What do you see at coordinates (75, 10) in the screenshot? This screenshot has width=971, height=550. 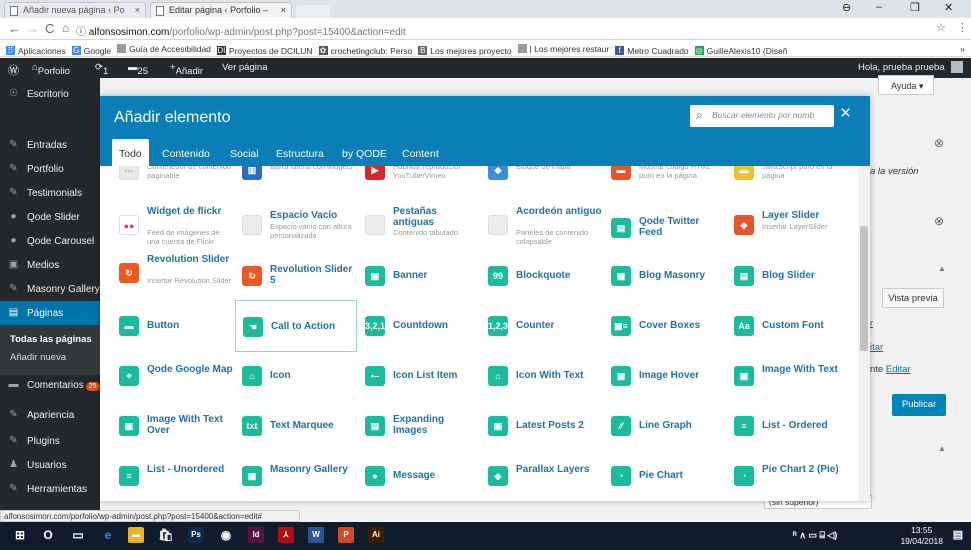 I see `browser-tab-add-page: Añadir nueva página ‹ Po ×` at bounding box center [75, 10].